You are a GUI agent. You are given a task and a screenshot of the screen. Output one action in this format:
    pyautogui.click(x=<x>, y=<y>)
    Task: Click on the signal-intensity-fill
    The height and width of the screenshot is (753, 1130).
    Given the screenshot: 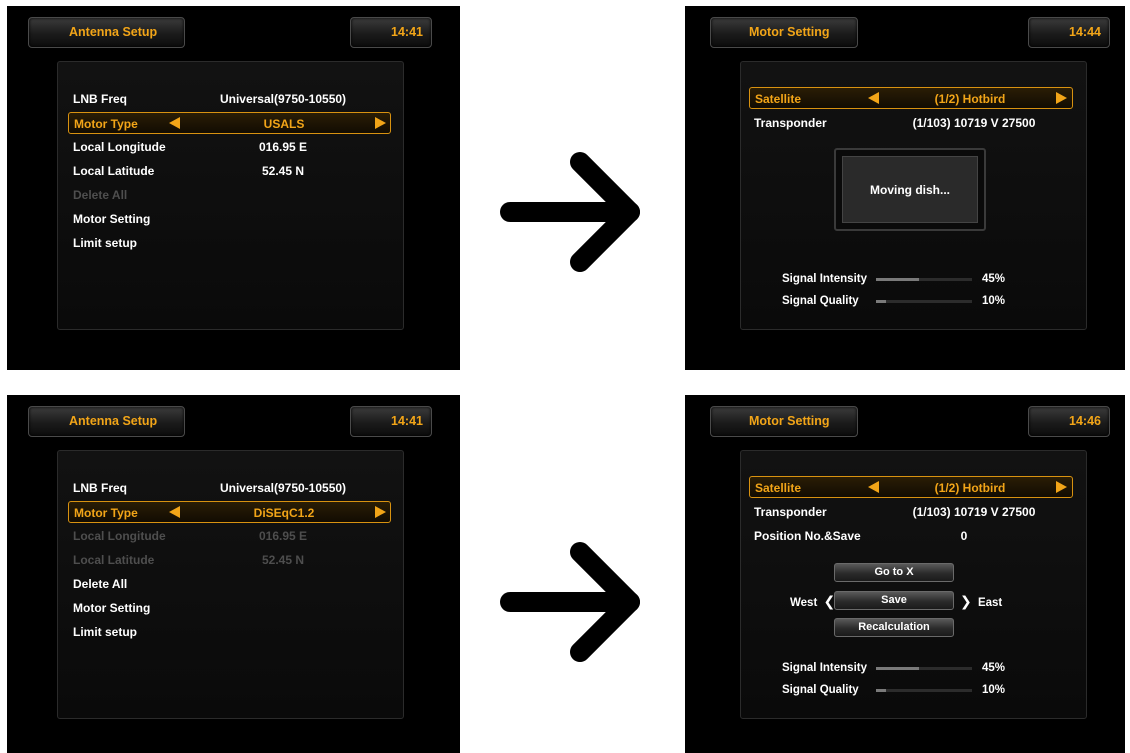 What is the action you would take?
    pyautogui.click(x=898, y=279)
    